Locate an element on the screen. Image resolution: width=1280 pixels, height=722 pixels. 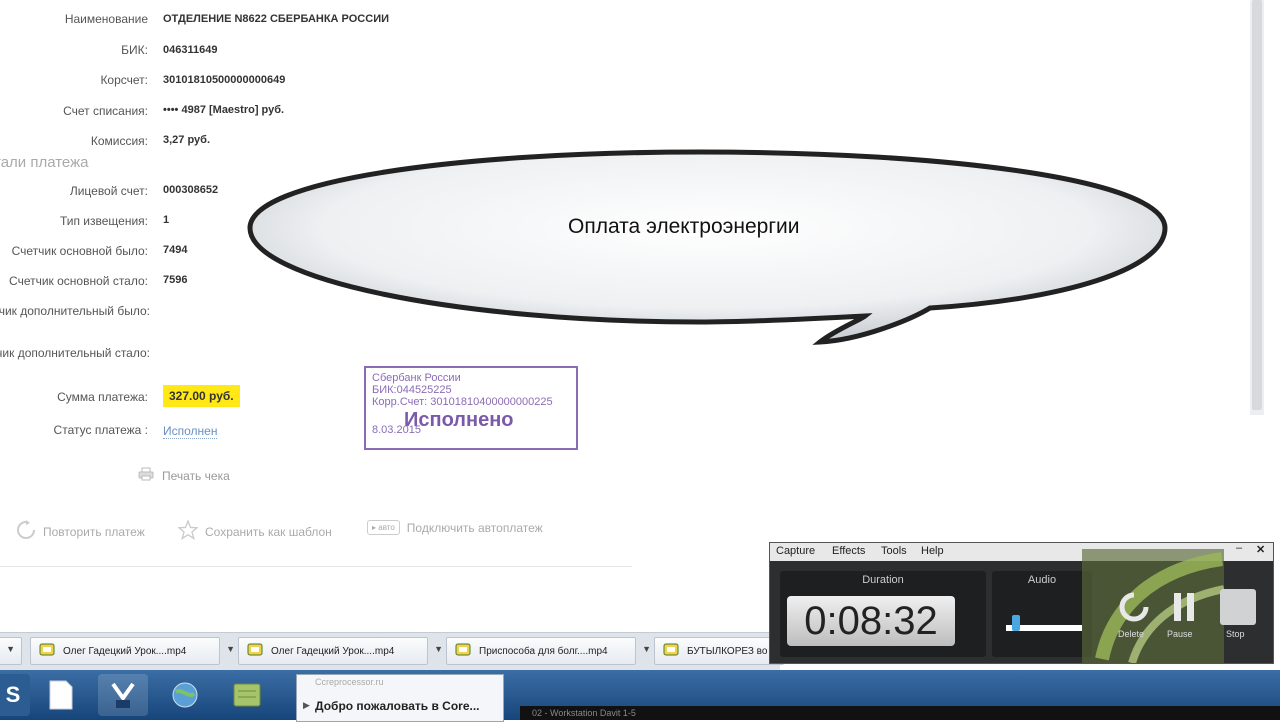
download-tab-partial: ▼ is located at coordinates (11, 651).